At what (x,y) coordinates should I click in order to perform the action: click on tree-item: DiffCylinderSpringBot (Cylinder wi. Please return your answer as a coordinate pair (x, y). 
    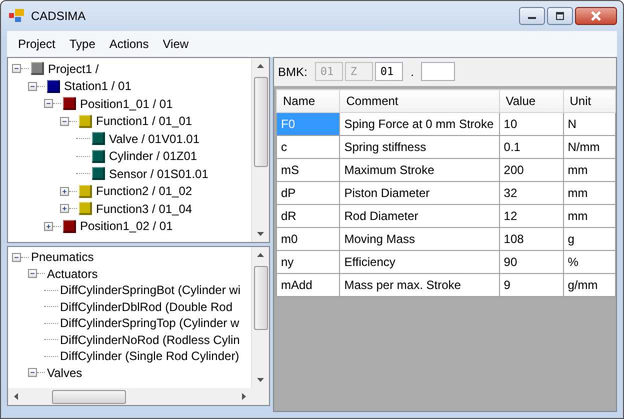
    Looking at the image, I should click on (150, 290).